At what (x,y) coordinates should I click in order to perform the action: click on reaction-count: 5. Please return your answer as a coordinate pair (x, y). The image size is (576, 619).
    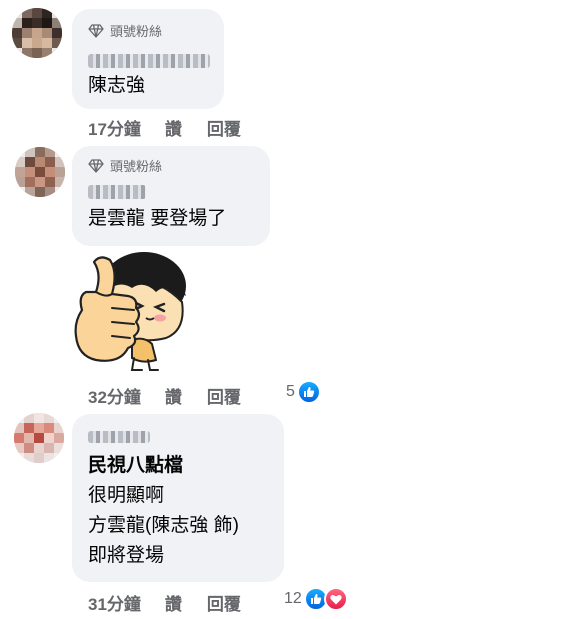
    Looking at the image, I should click on (290, 391).